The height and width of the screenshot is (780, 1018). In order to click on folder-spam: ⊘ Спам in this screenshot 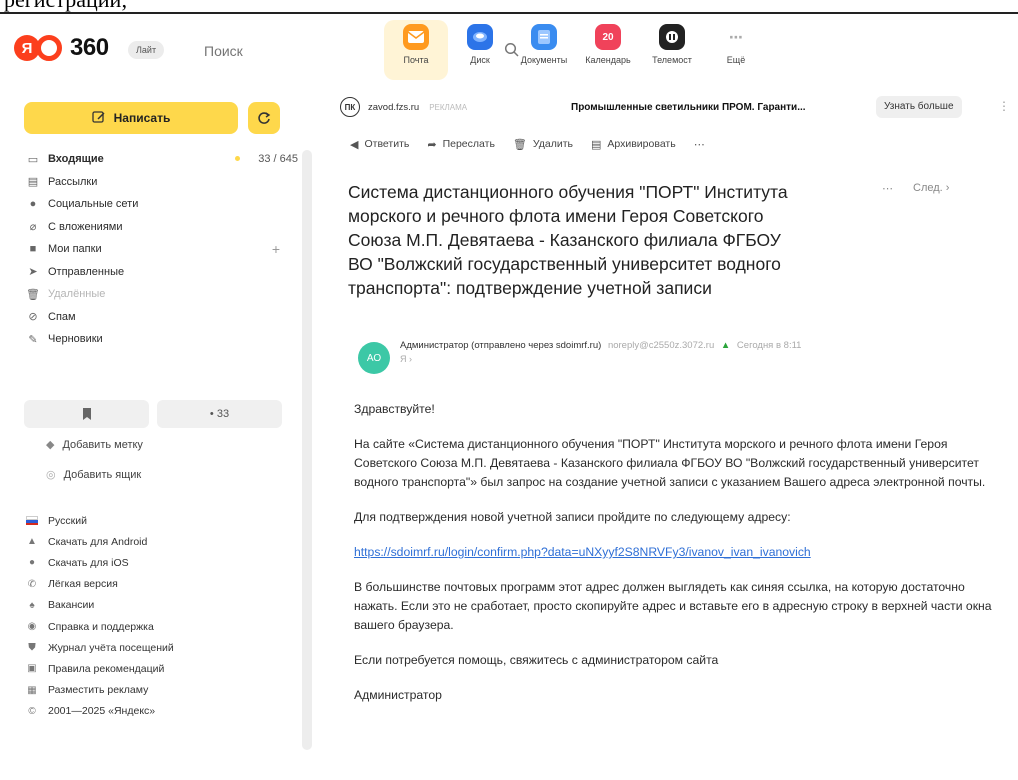, I will do `click(162, 317)`.